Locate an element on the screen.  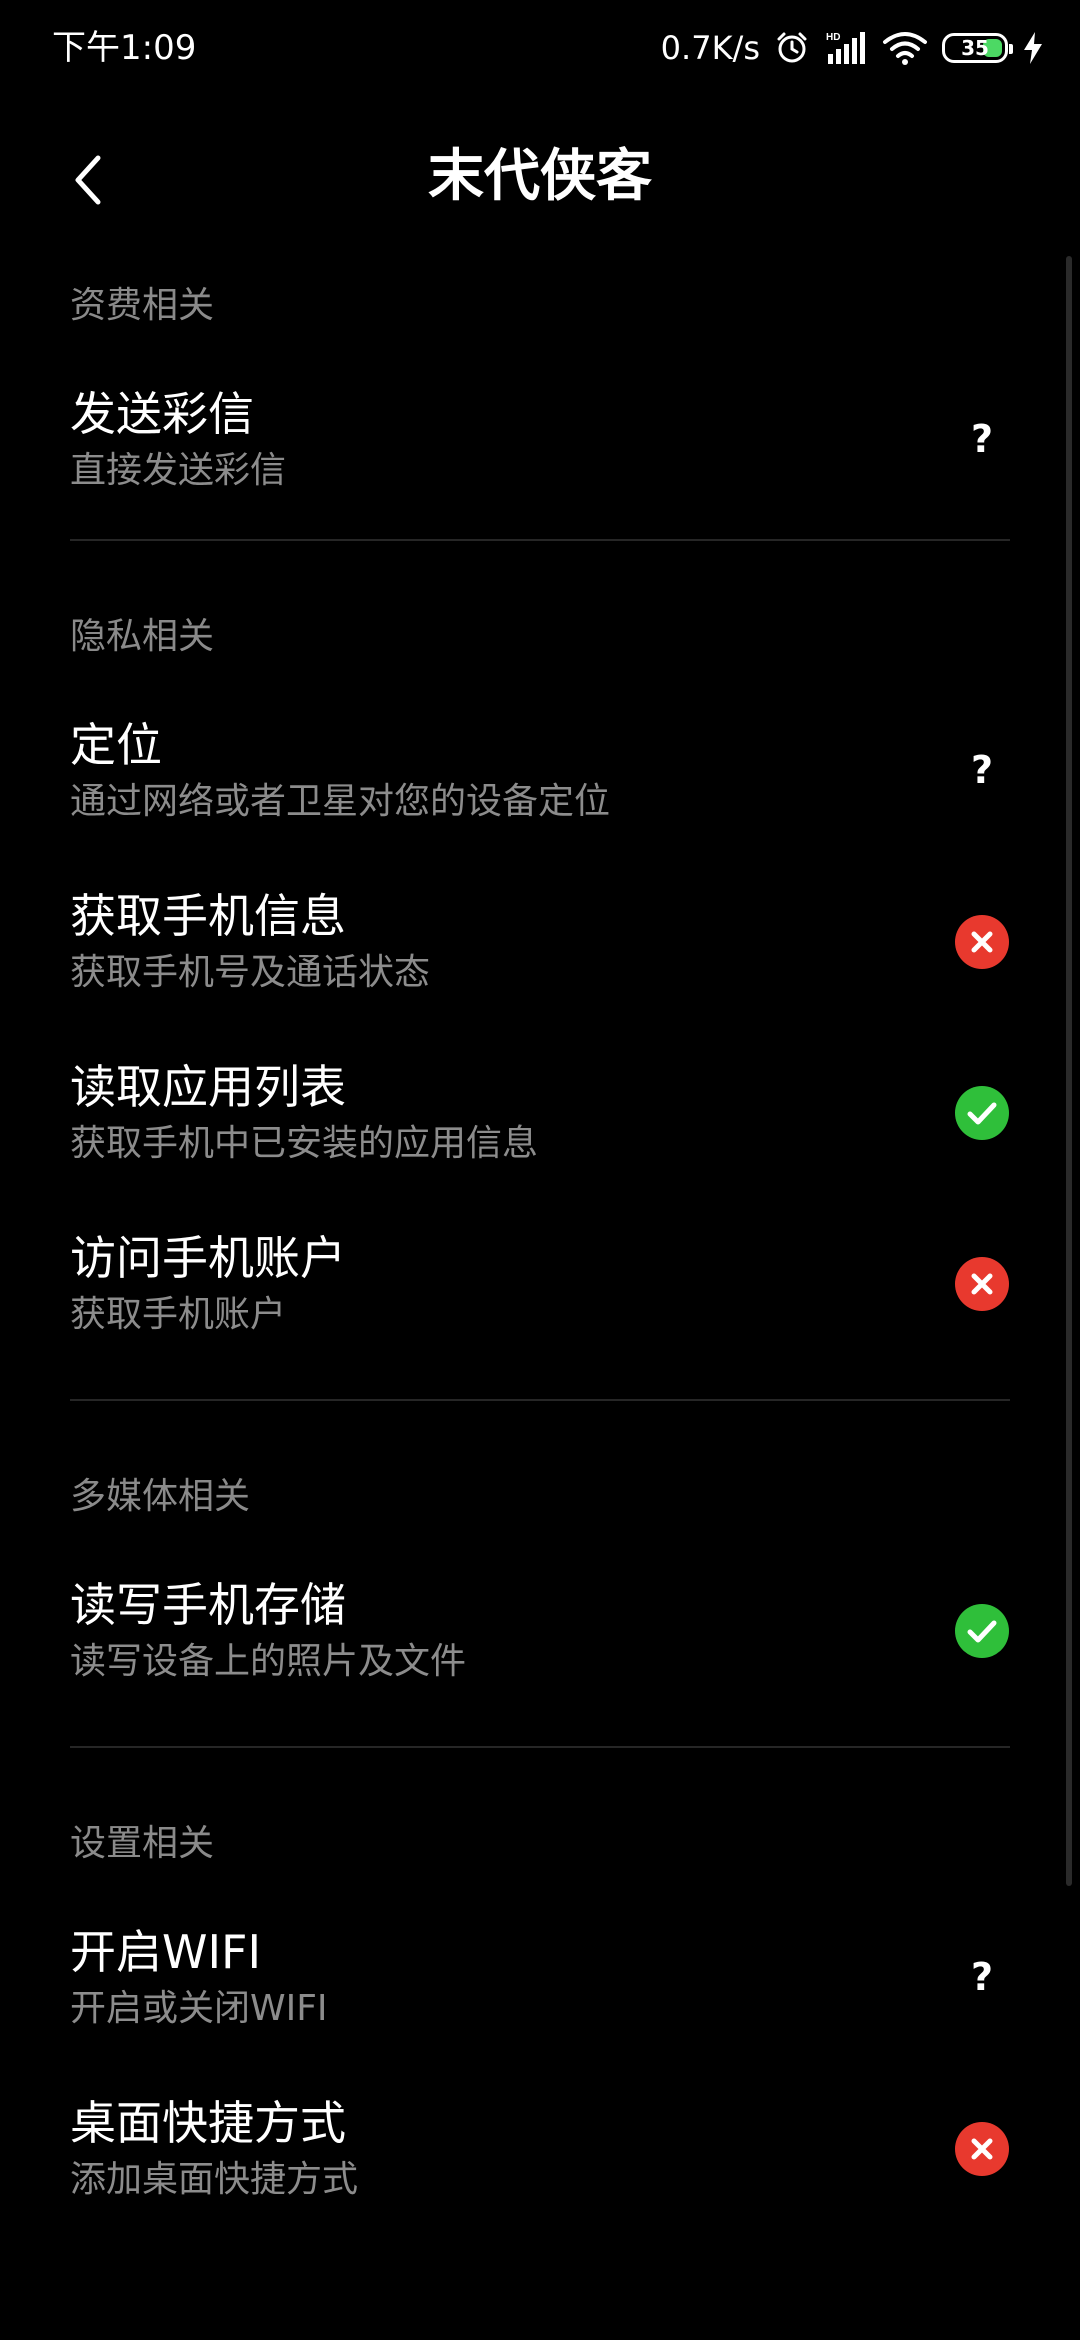
permission-description: 获取手机号及通话状态 is located at coordinates (250, 972).